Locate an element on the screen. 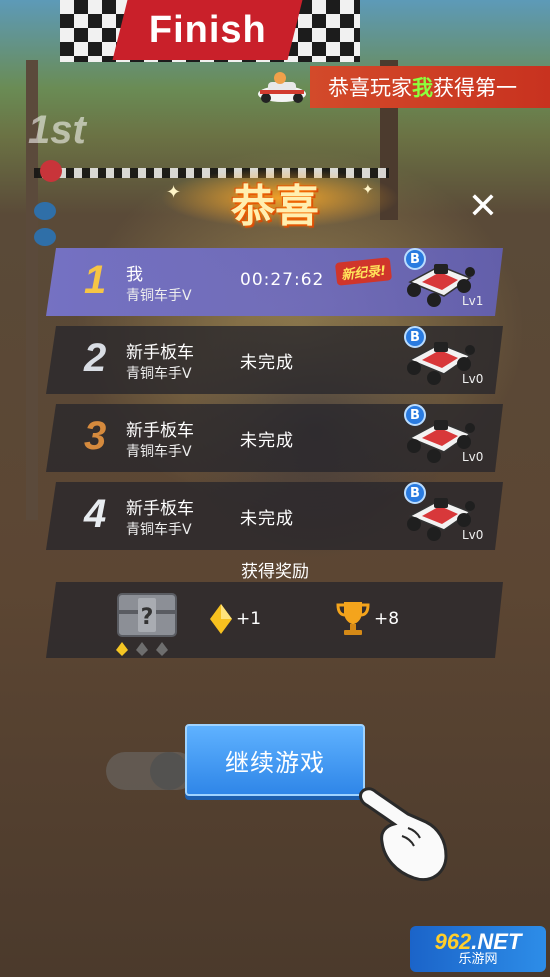 Image resolution: width=550 pixels, height=977 pixels. broadcast-prefix: 恭喜玩家 is located at coordinates (370, 88).